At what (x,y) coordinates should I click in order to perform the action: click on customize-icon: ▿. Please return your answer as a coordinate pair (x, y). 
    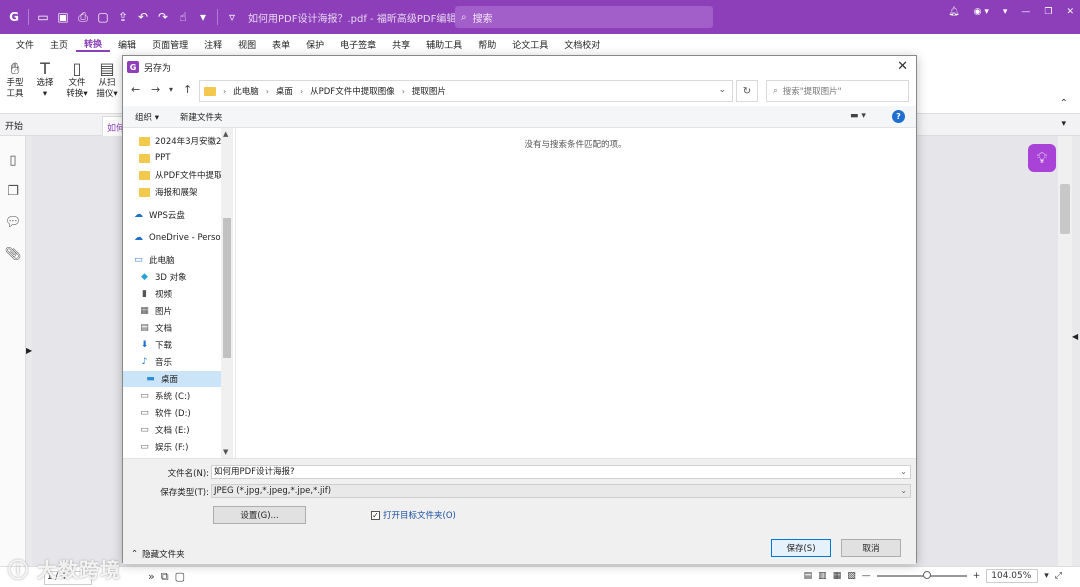
    Looking at the image, I should click on (232, 17).